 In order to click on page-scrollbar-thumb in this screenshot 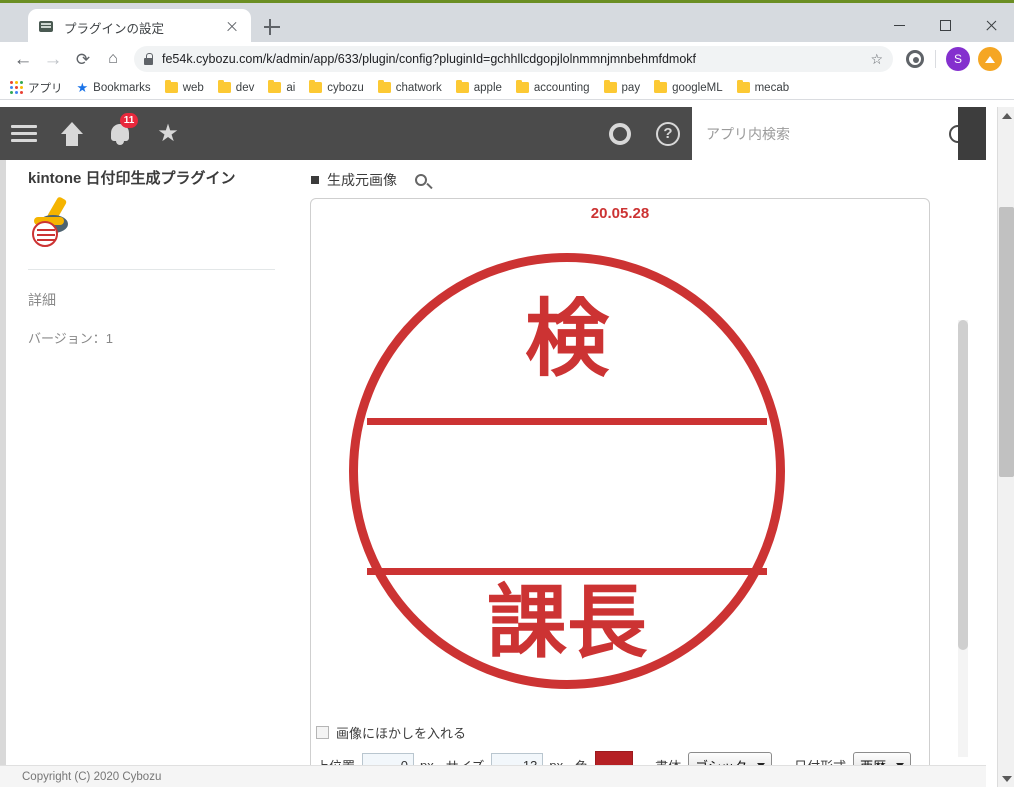, I will do `click(1006, 342)`.